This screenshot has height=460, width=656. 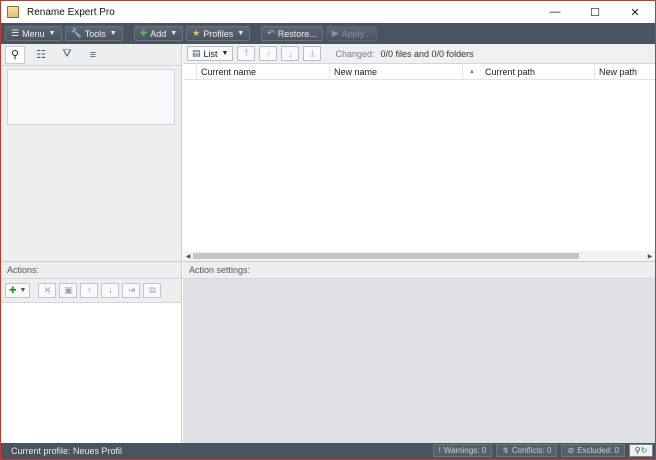 I want to click on action-toggle-button: ⇥, so click(x=131, y=290).